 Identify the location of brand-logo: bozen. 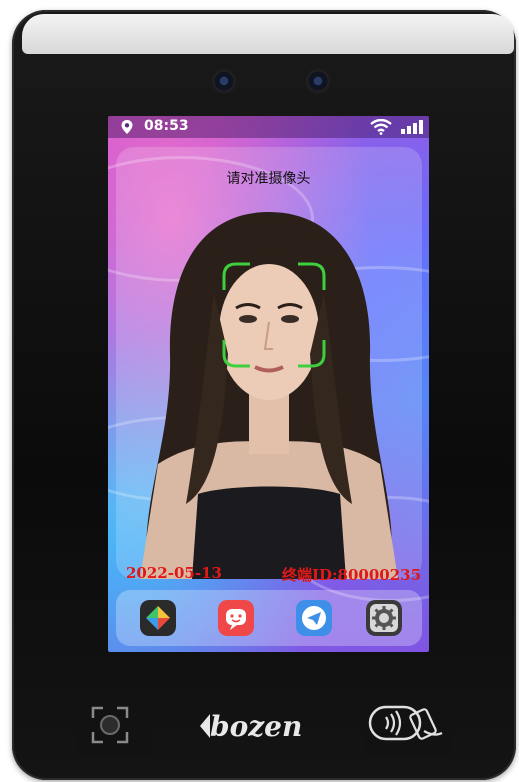
(251, 726).